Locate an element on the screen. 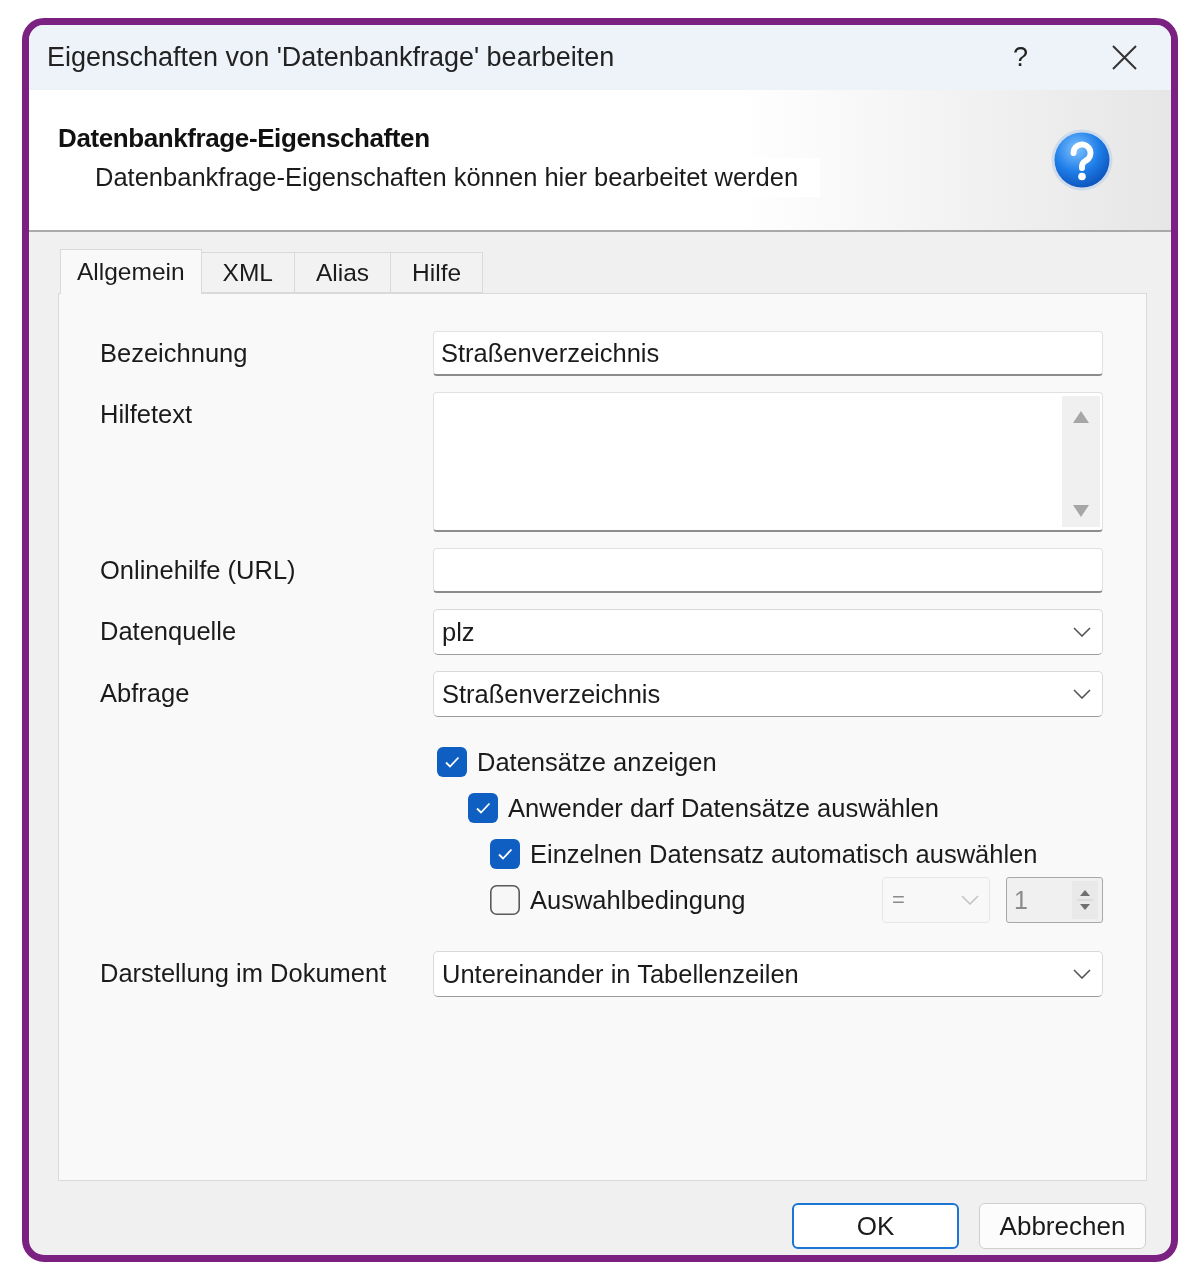 This screenshot has height=1285, width=1200. dropdown: Straßenverzeichnis is located at coordinates (768, 694).